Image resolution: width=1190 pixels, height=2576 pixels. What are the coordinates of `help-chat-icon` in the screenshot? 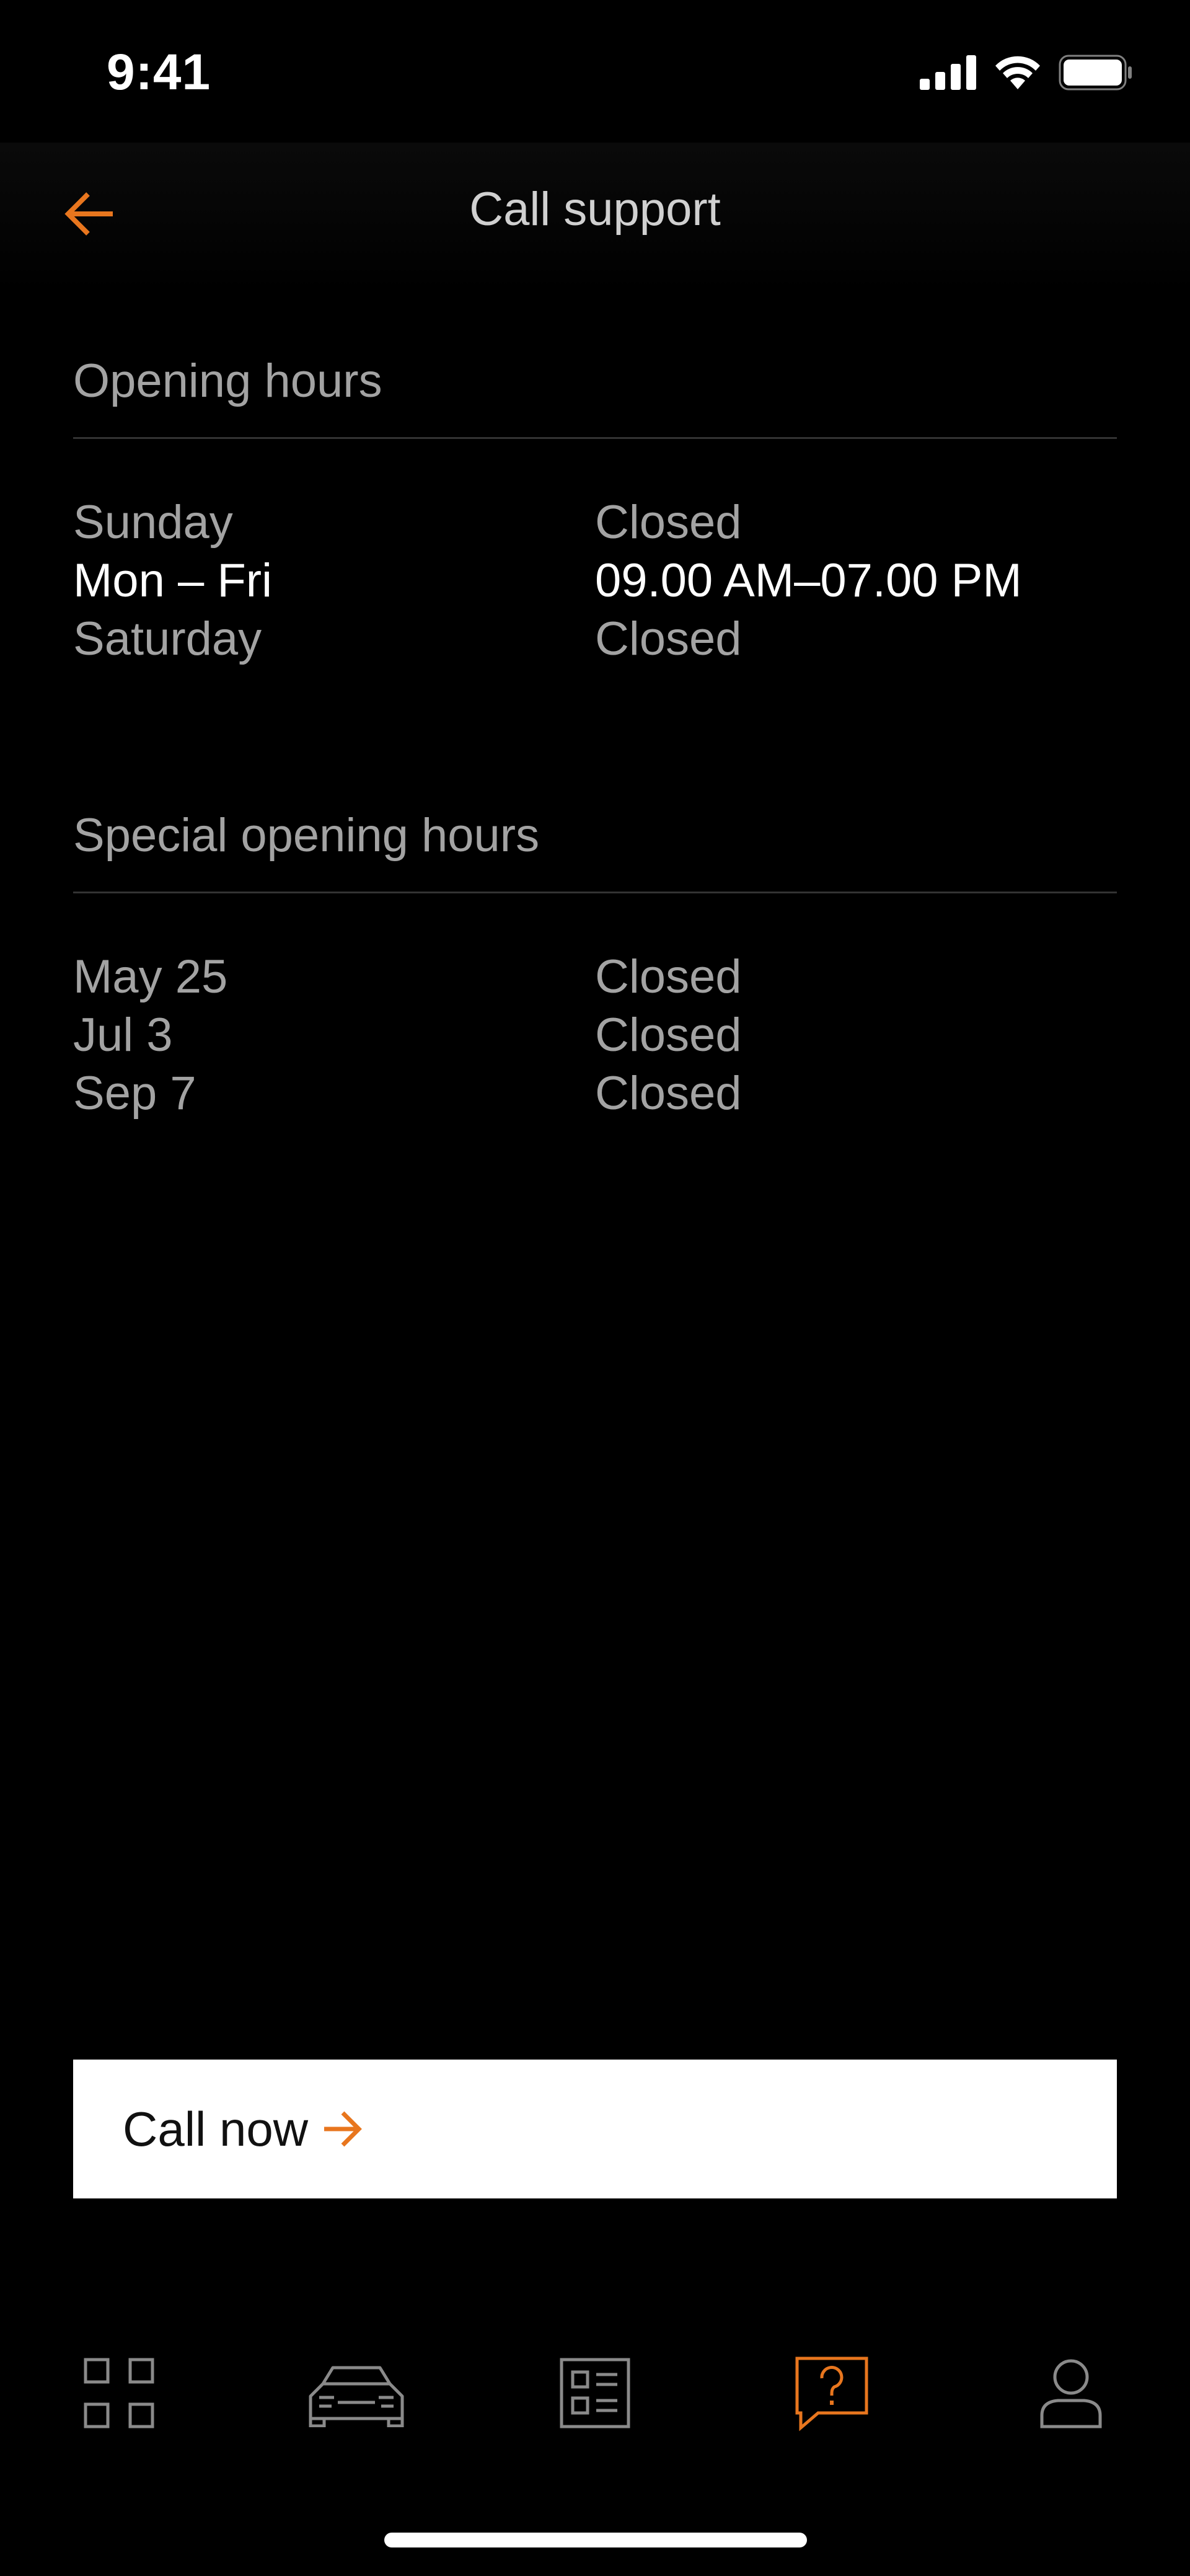 It's located at (831, 2395).